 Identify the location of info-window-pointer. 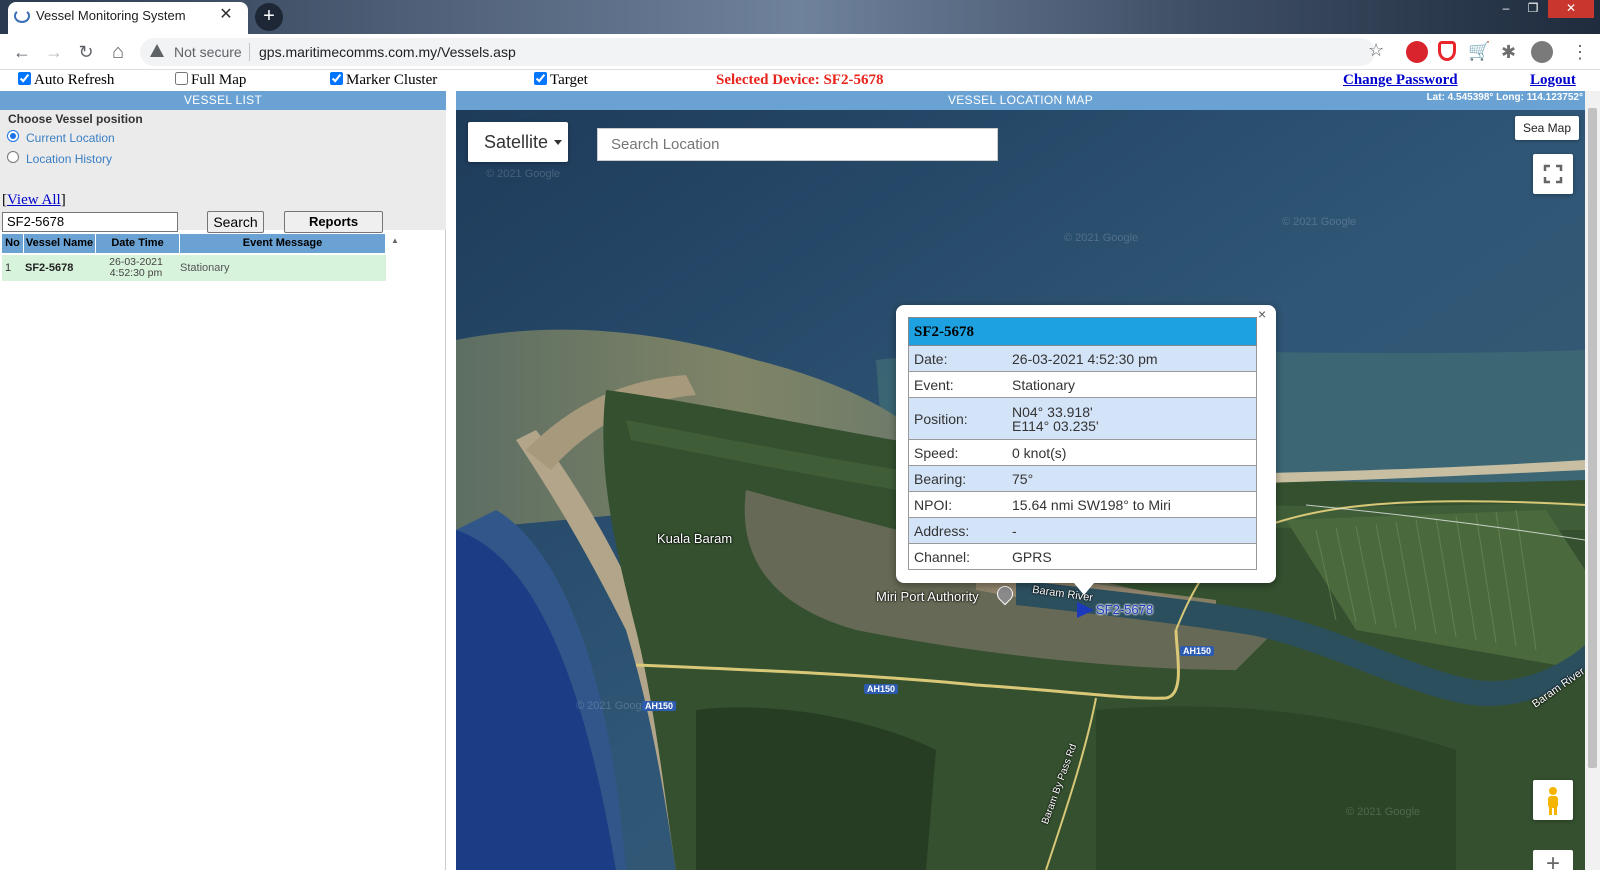
(1084, 589).